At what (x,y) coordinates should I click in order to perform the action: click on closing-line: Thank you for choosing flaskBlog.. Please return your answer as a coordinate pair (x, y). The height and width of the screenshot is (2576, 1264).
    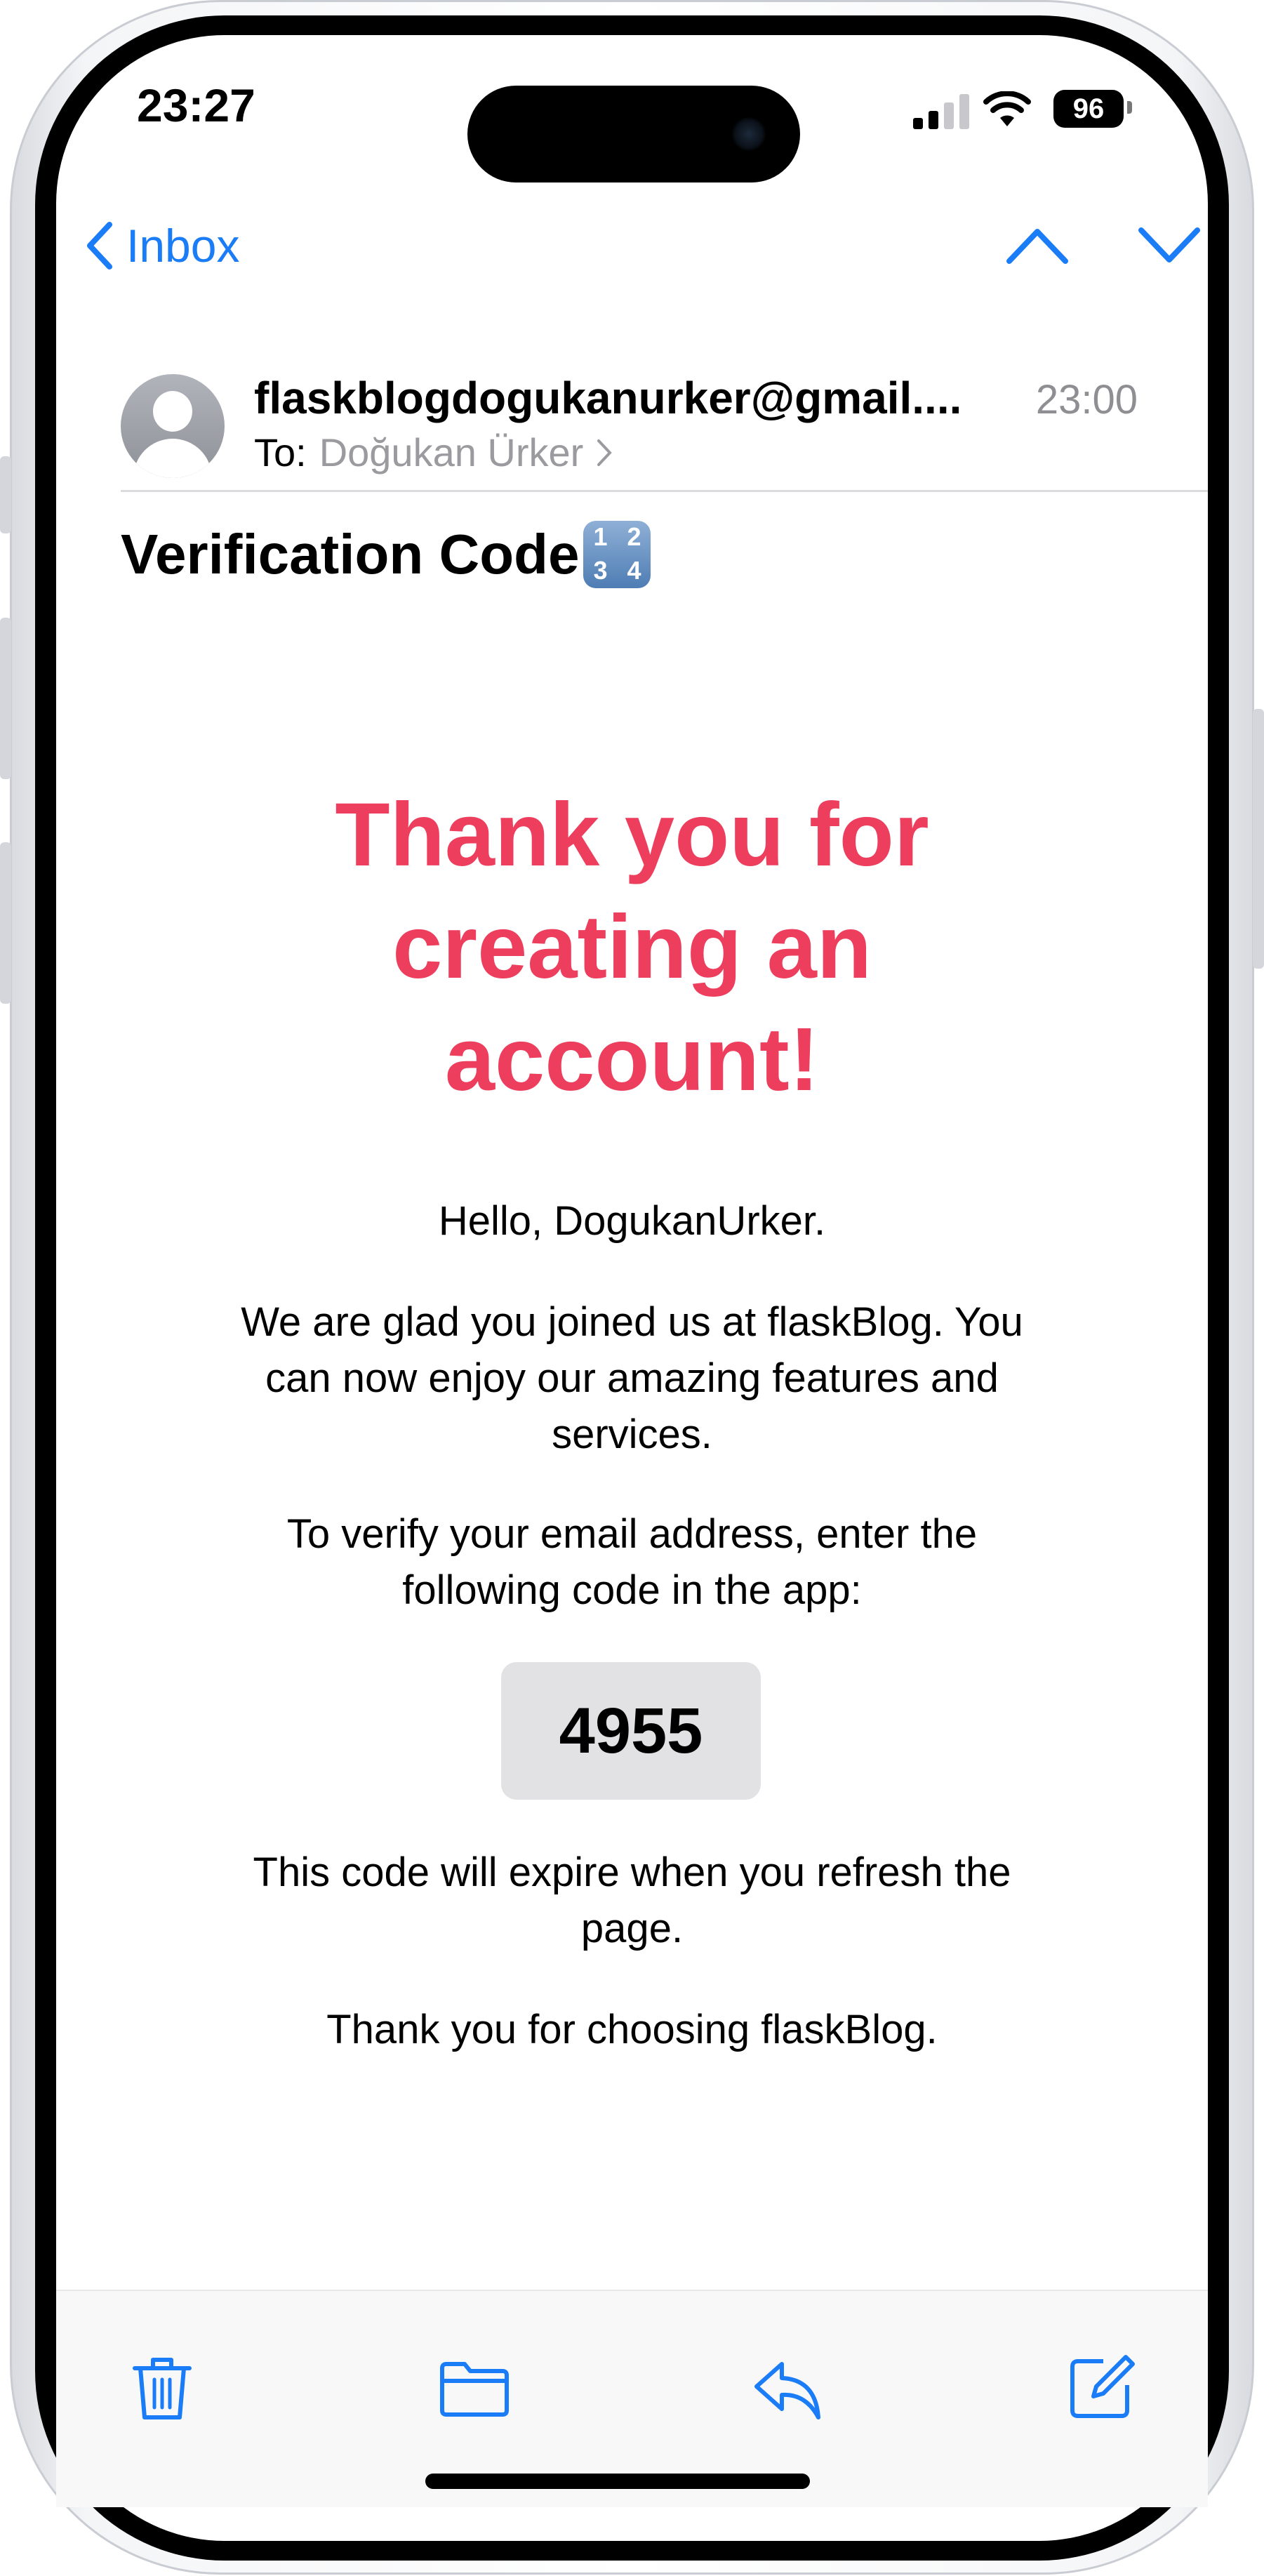
    Looking at the image, I should click on (632, 2030).